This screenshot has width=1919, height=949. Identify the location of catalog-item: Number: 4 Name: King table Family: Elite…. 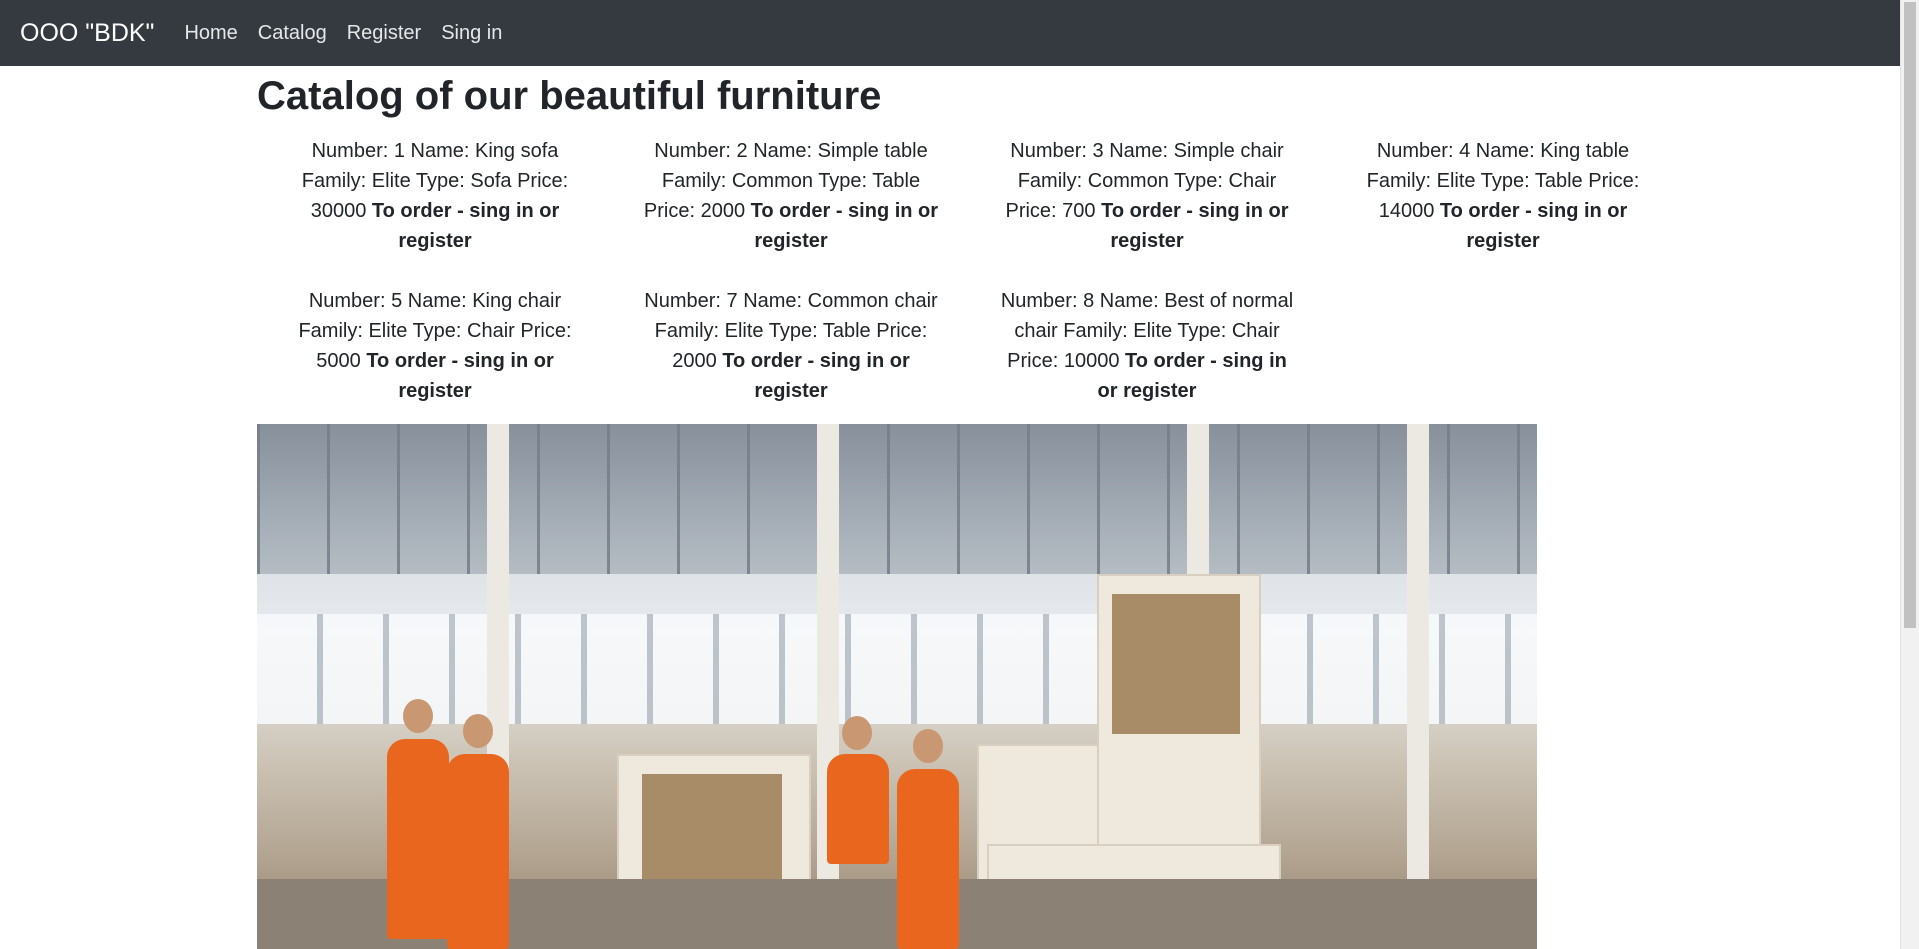
(1503, 196).